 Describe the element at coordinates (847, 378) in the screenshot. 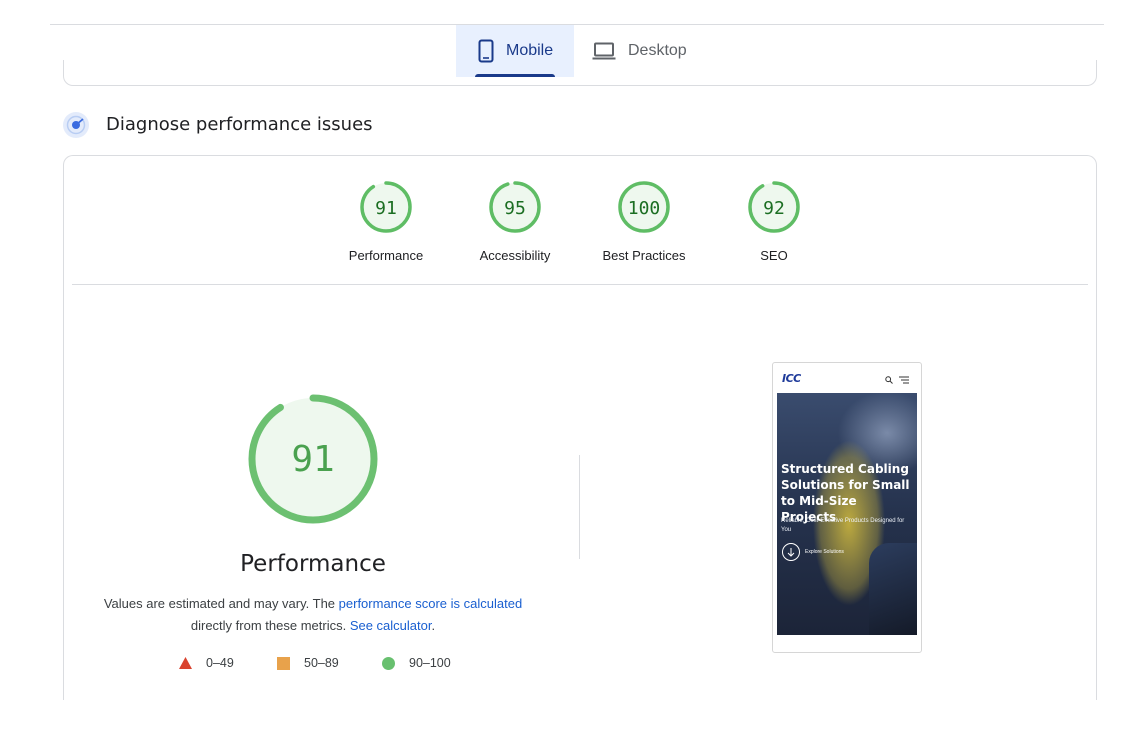

I see `thumbnail-header: ICC` at that location.